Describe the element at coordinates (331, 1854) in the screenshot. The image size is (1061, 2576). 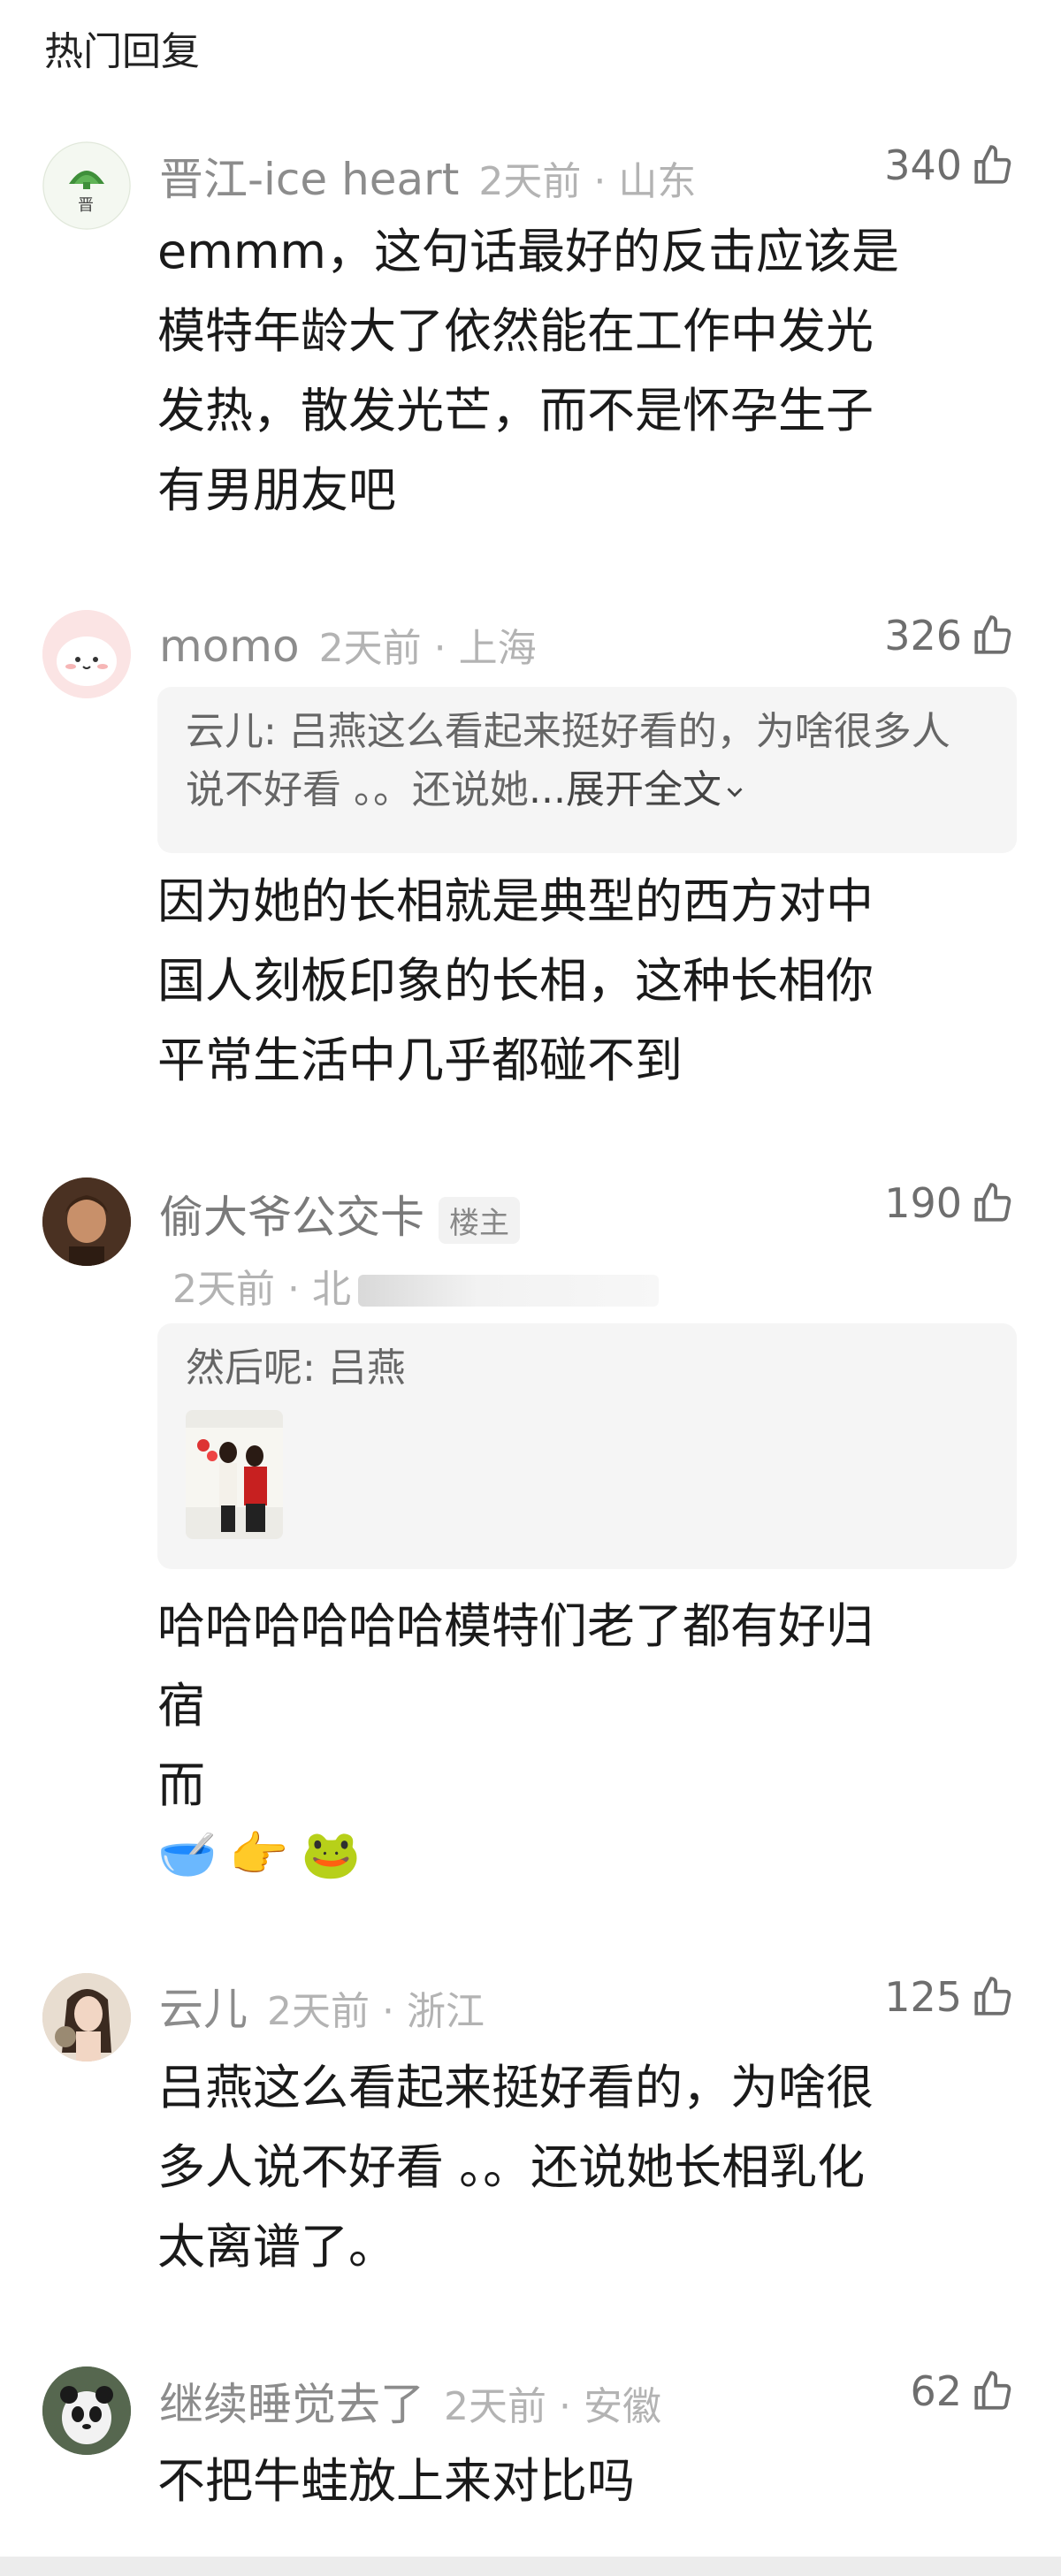
I see `emoji-frog-icon: 🐸` at that location.